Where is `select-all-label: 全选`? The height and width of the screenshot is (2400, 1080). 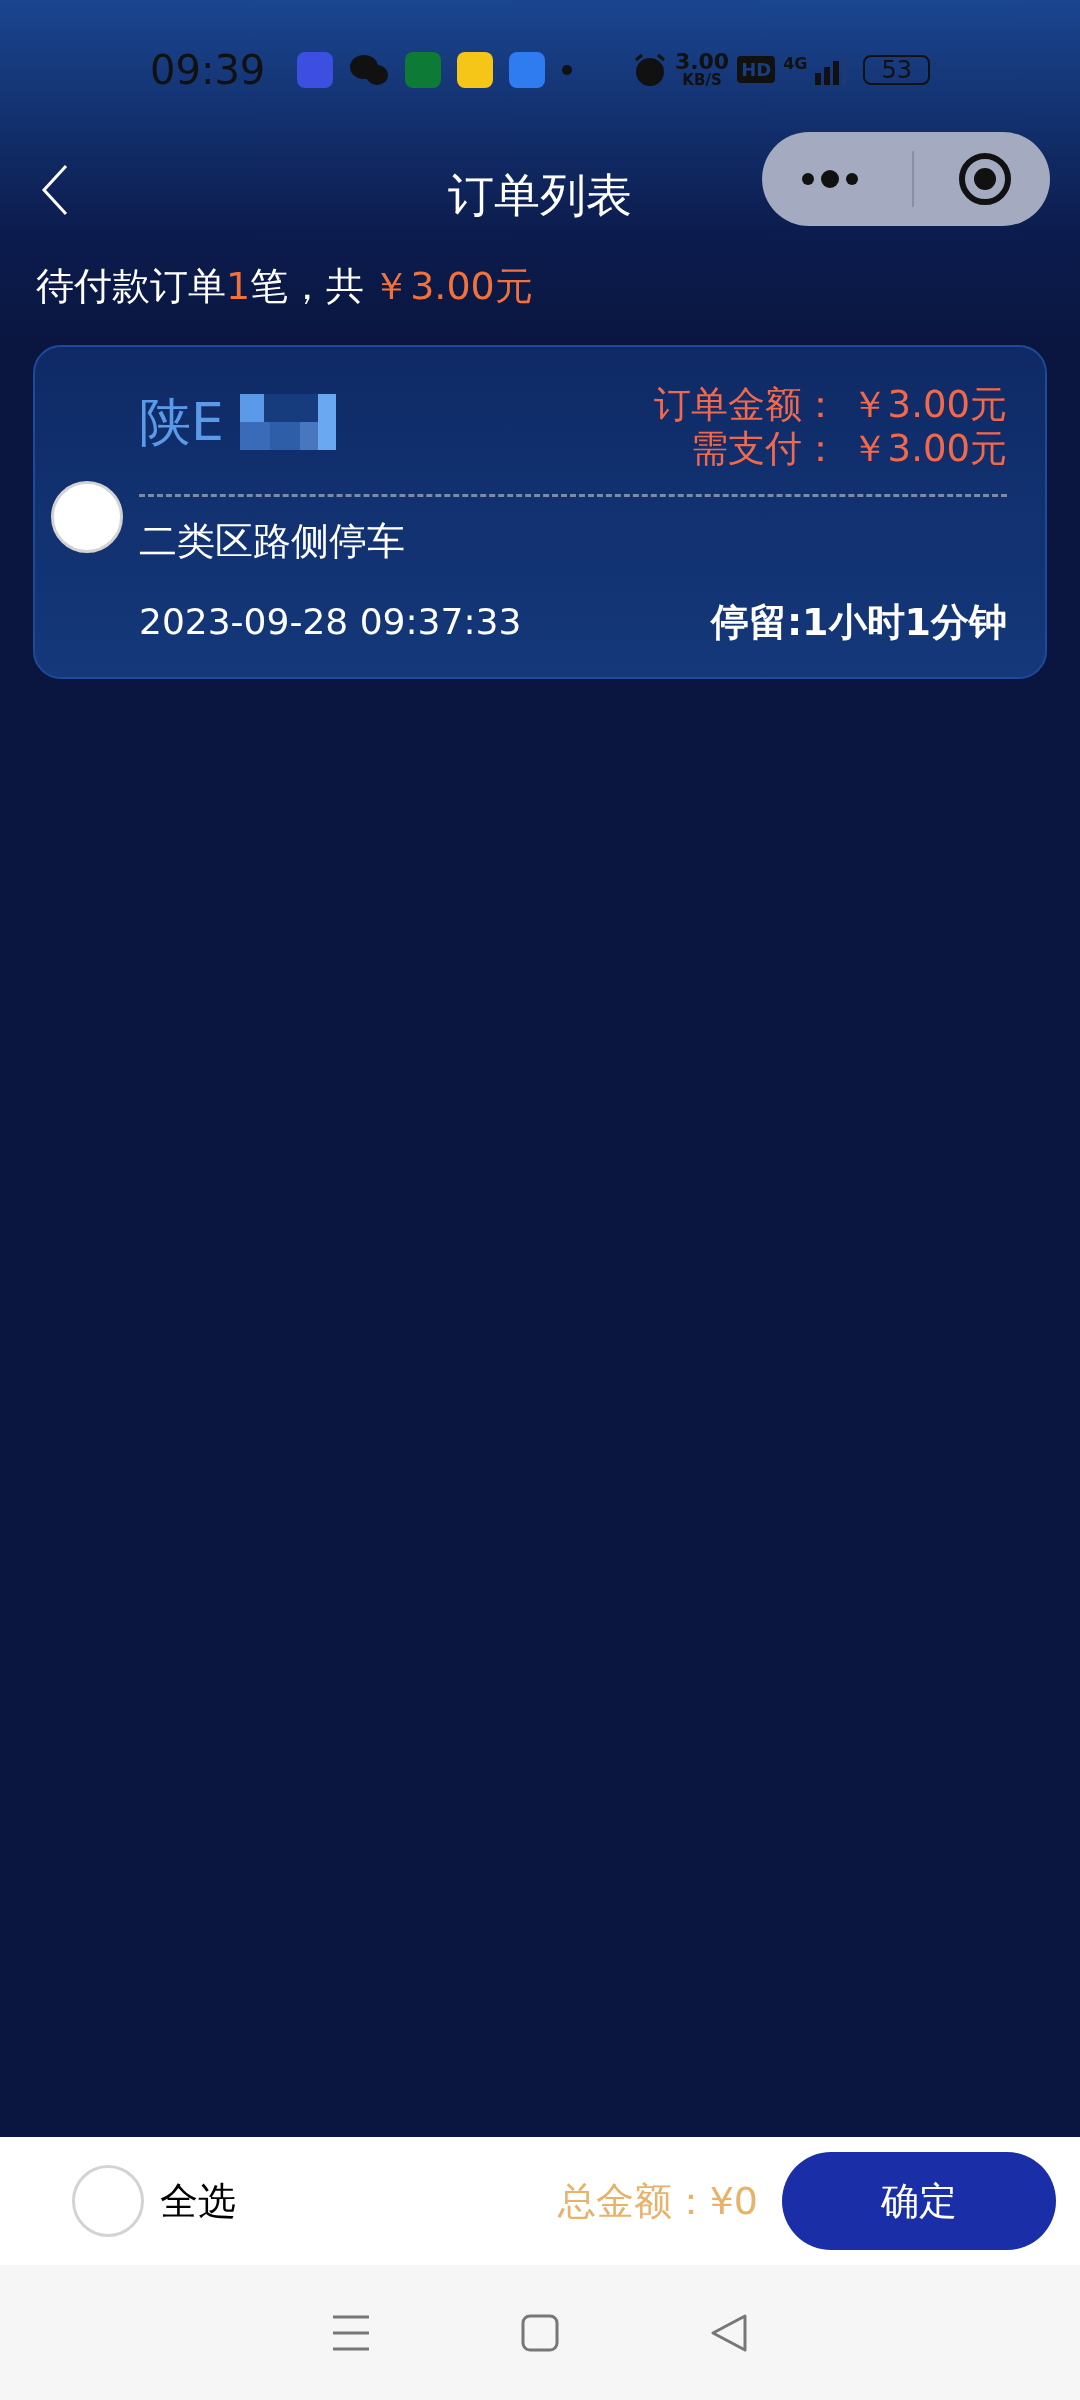 select-all-label: 全选 is located at coordinates (198, 2201).